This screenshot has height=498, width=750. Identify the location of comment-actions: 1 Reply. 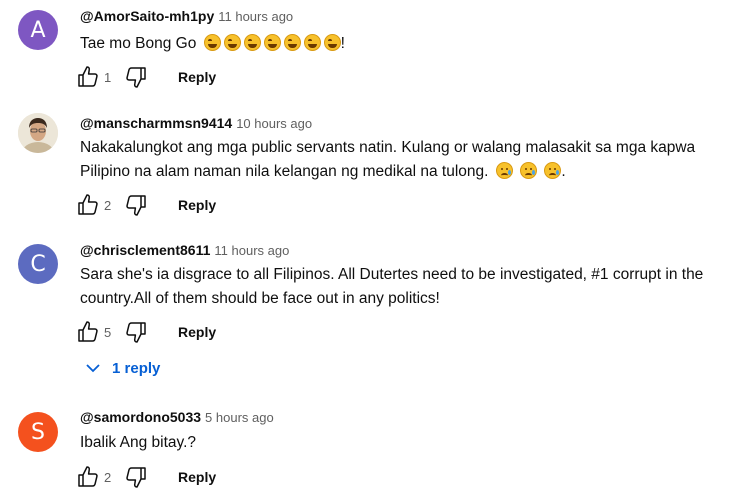
(146, 77).